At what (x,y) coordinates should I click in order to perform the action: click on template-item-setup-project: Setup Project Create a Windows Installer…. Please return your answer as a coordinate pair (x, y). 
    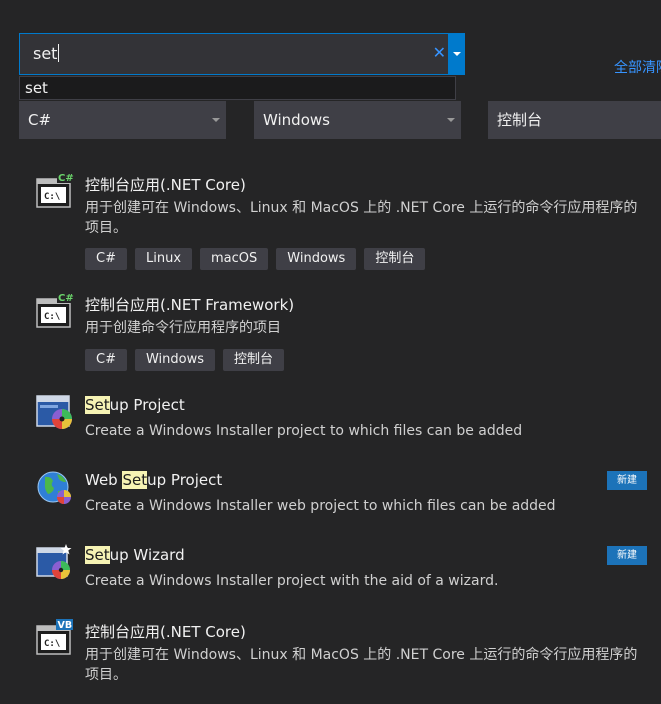
    Looking at the image, I should click on (330, 419).